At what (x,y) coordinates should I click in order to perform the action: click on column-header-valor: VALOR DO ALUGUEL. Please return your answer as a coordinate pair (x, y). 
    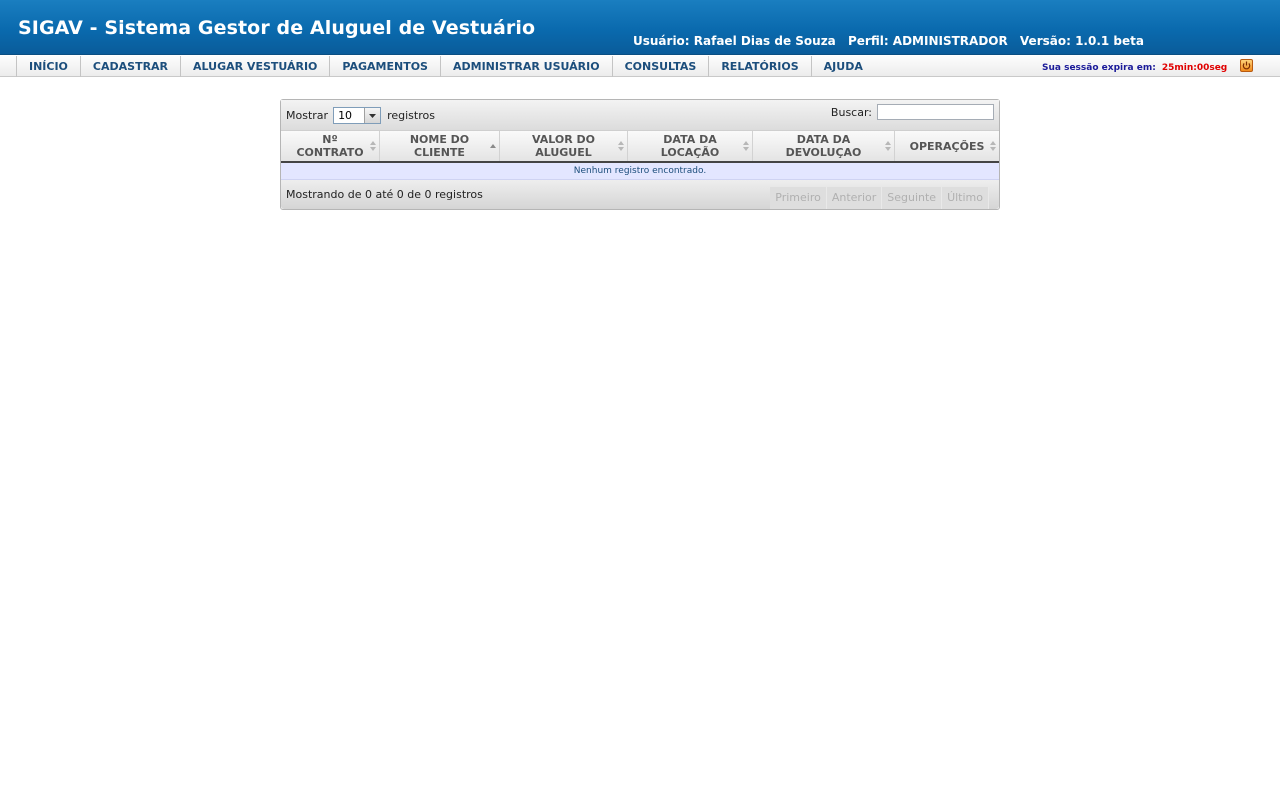
    Looking at the image, I should click on (564, 146).